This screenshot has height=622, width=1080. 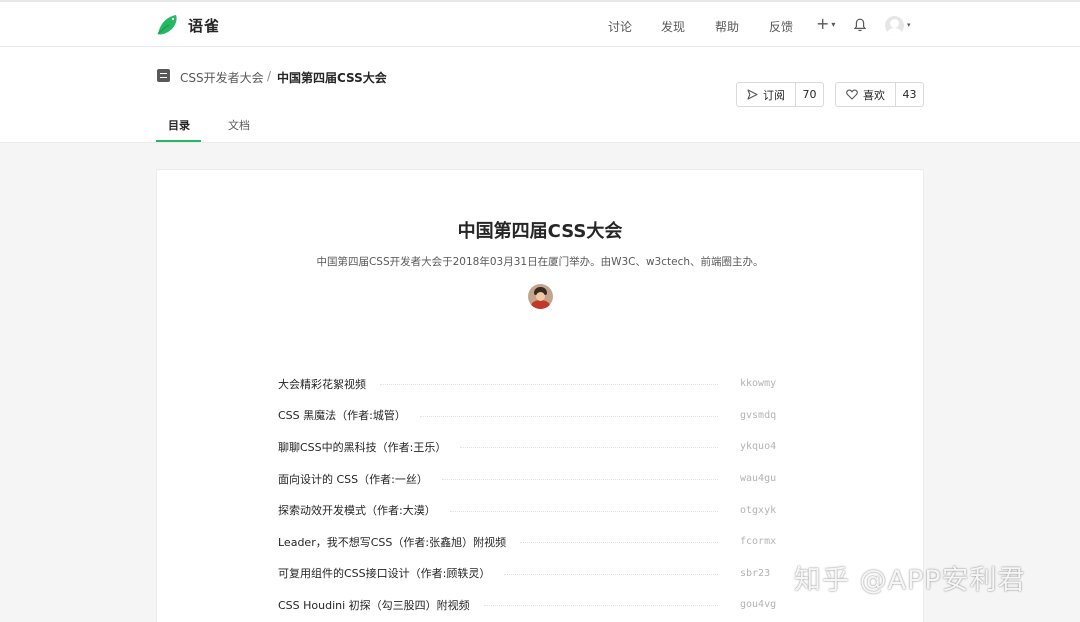 What do you see at coordinates (360, 479) in the screenshot?
I see `toc-item-title: 面向设计的 CSS（作者:一丝）` at bounding box center [360, 479].